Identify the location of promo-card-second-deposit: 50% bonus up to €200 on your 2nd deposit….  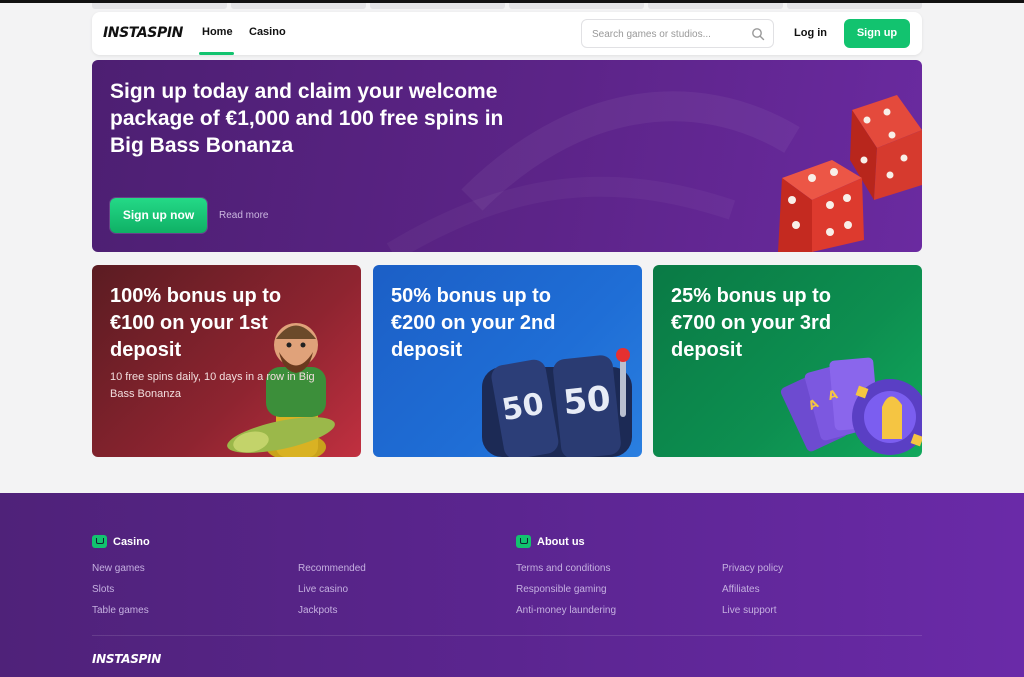
(507, 361).